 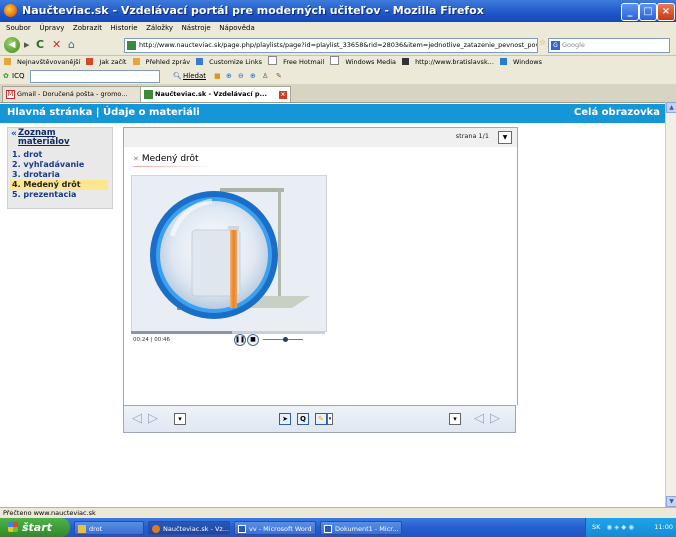 What do you see at coordinates (648, 12) in the screenshot?
I see `maximize-button: □` at bounding box center [648, 12].